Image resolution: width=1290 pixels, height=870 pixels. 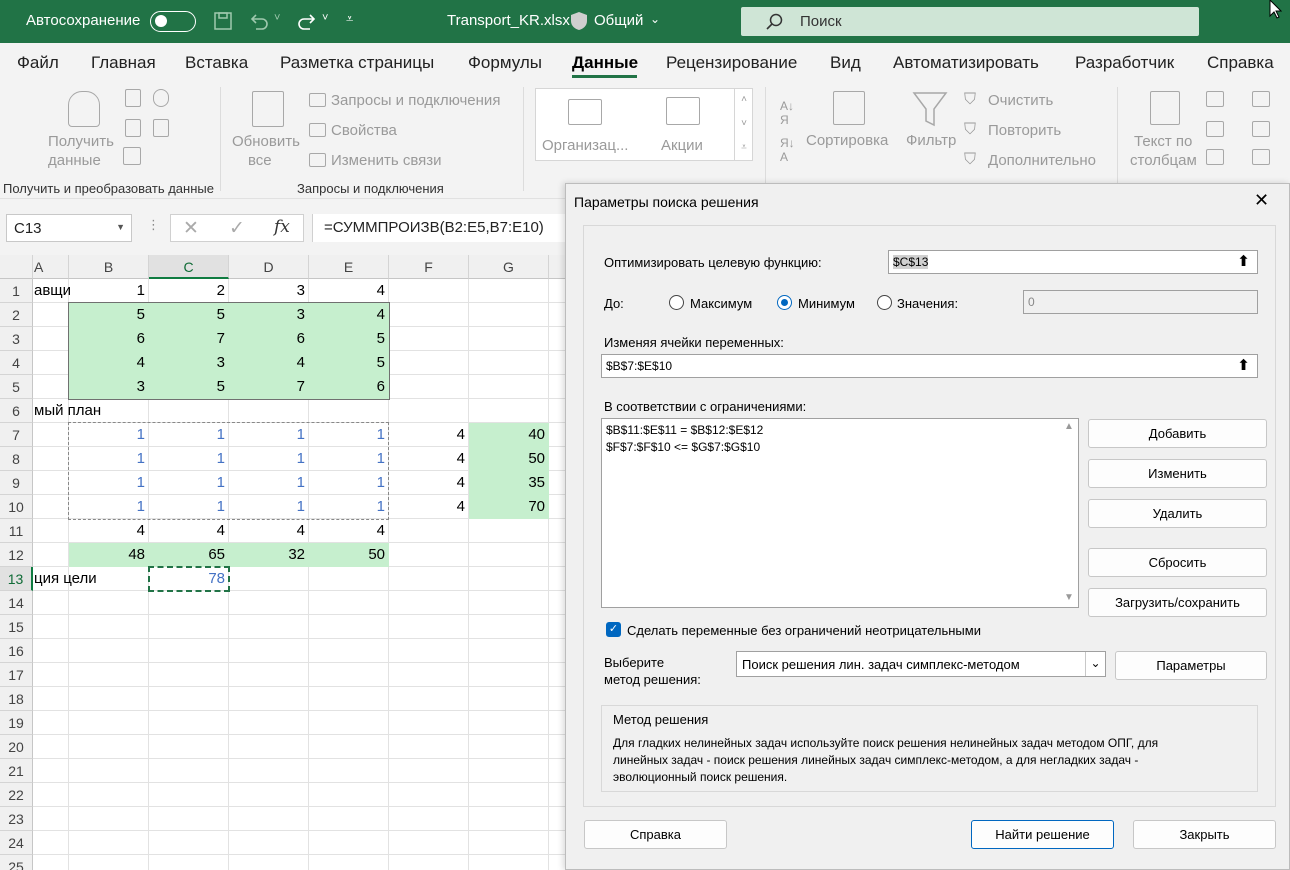 I want to click on properties-button: Свойства, so click(x=364, y=130).